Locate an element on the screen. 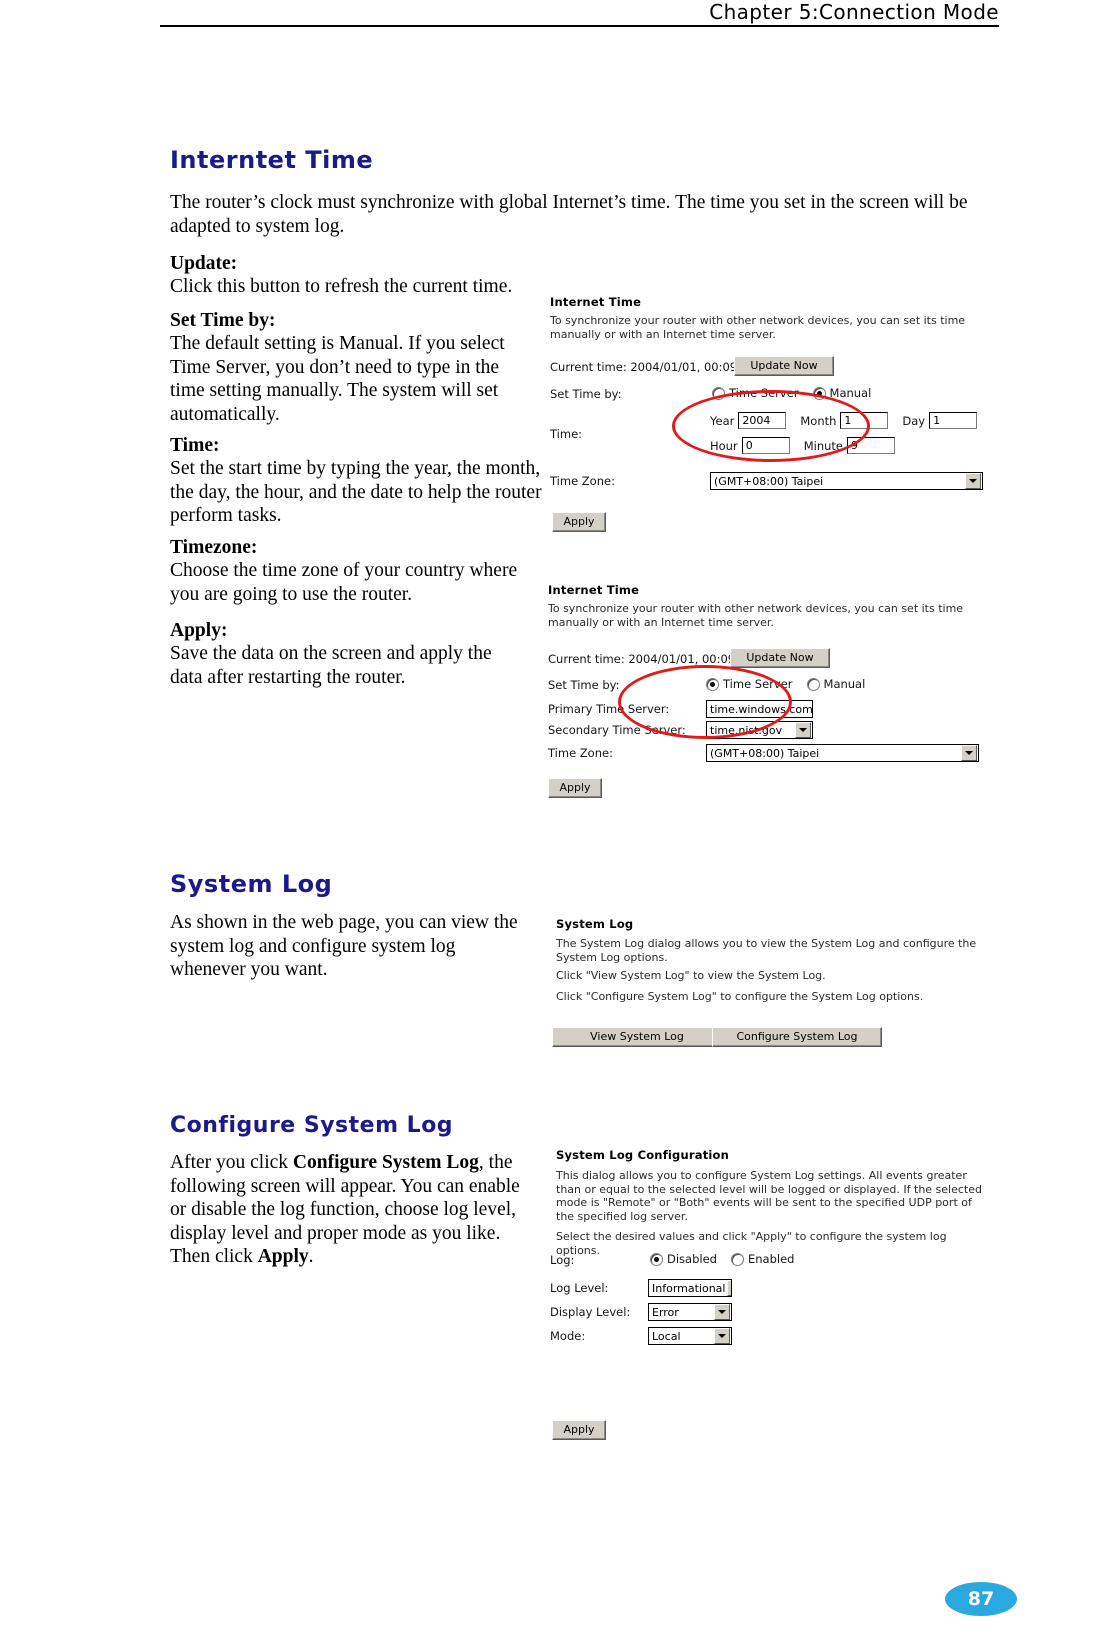  radio-log-disabled-label: Disabled is located at coordinates (692, 1259).